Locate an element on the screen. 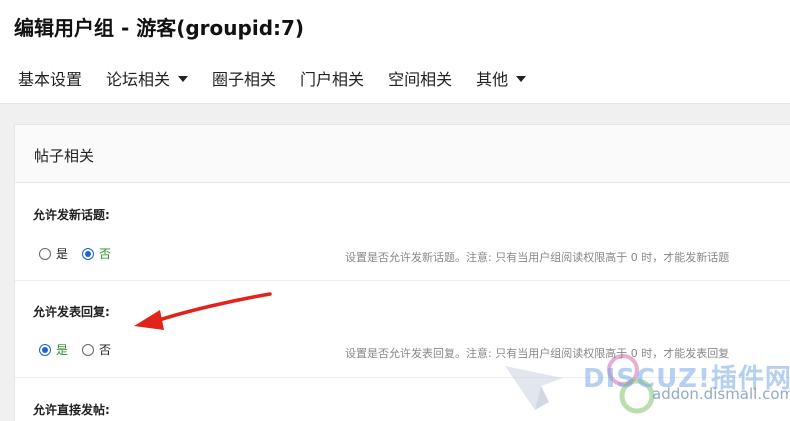  tab-forum: 论坛相关 is located at coordinates (147, 78).